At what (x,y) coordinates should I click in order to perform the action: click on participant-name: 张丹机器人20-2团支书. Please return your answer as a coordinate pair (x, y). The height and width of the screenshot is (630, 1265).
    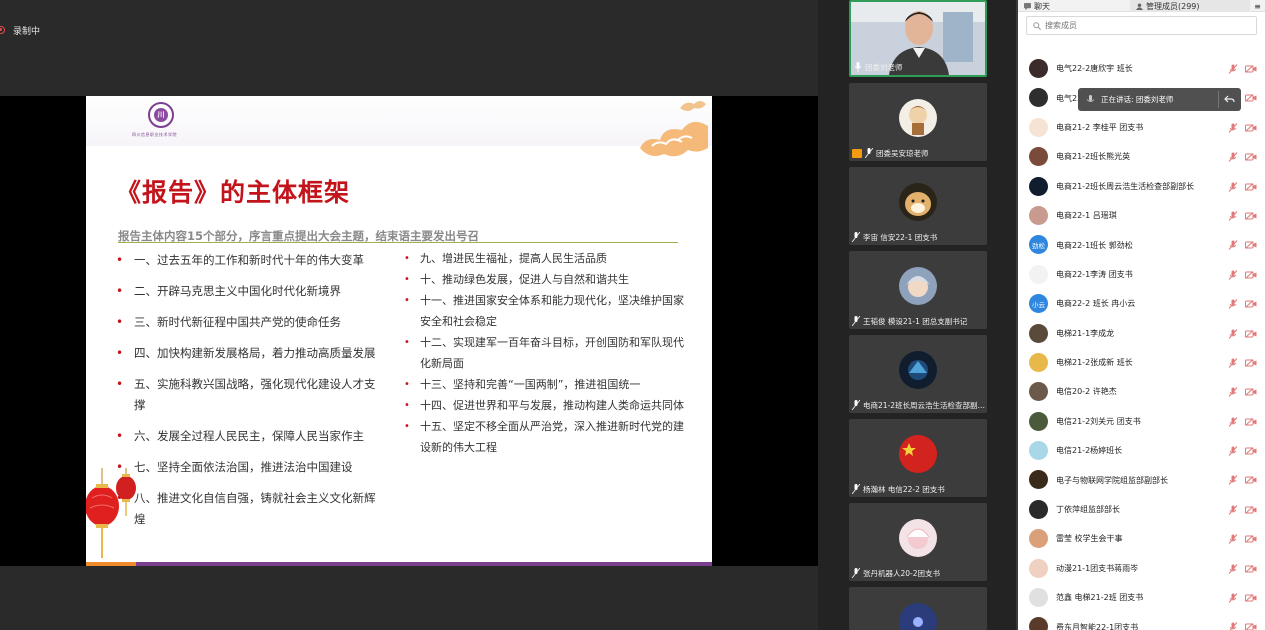
    Looking at the image, I should click on (902, 573).